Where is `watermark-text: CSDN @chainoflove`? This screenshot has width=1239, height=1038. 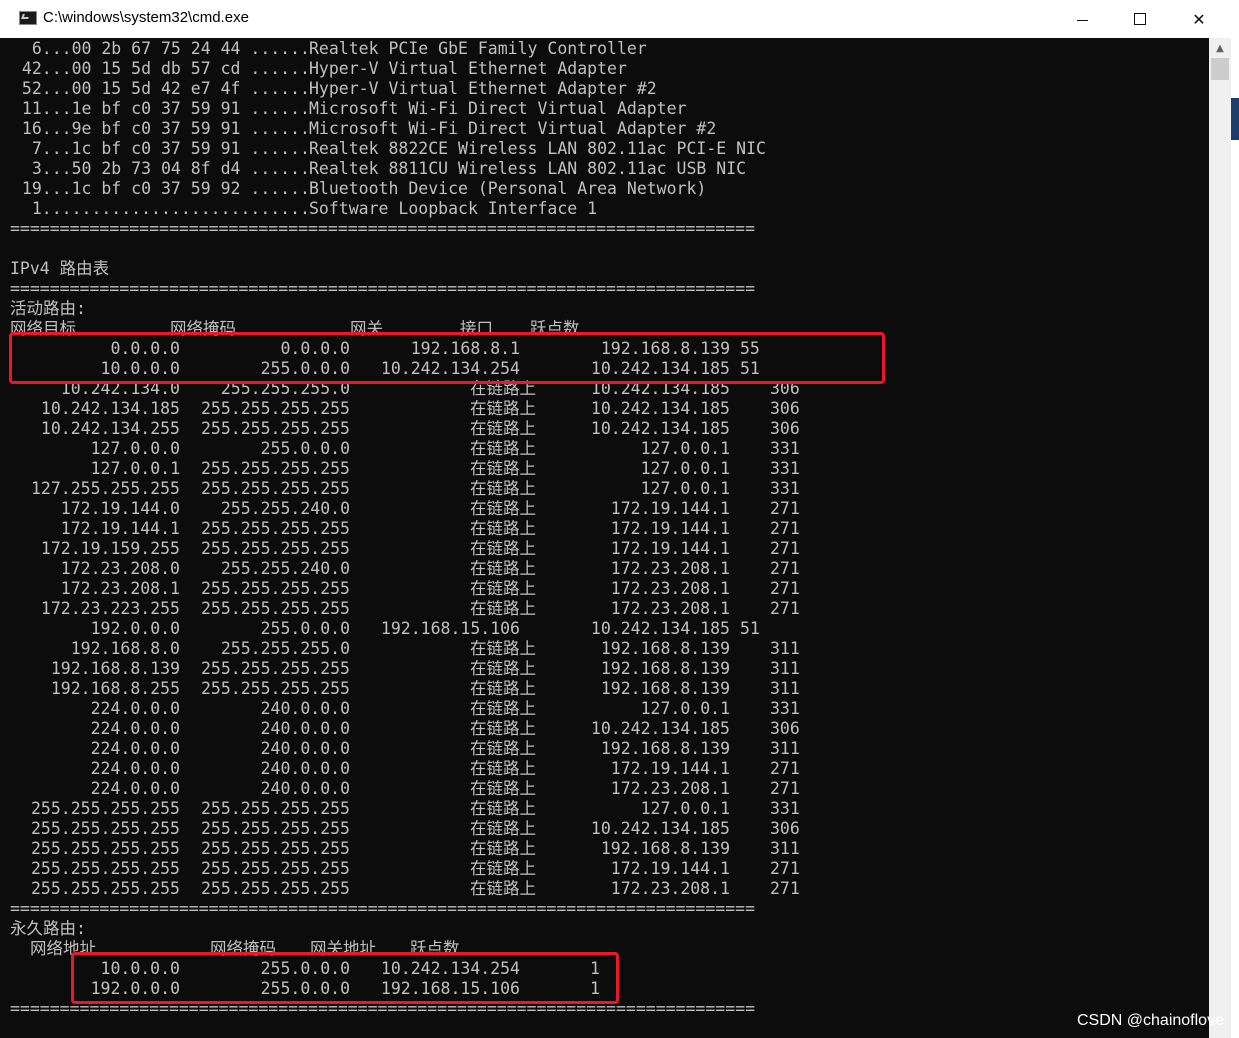 watermark-text: CSDN @chainoflove is located at coordinates (1150, 1020).